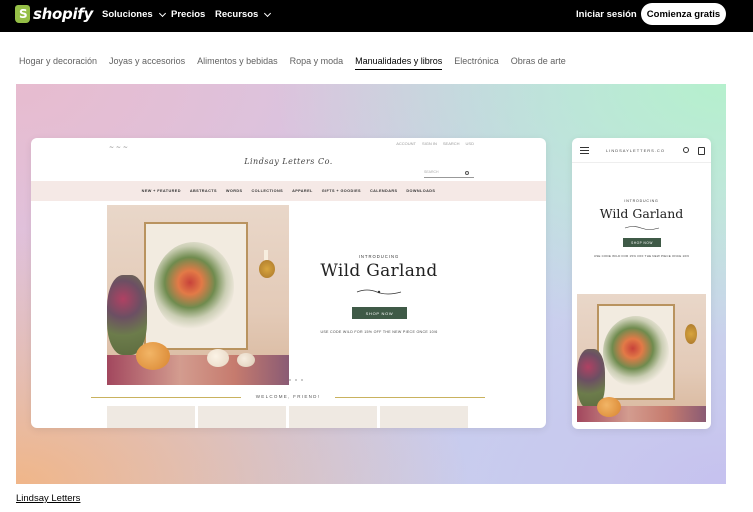  I want to click on utility-link: USD, so click(469, 143).